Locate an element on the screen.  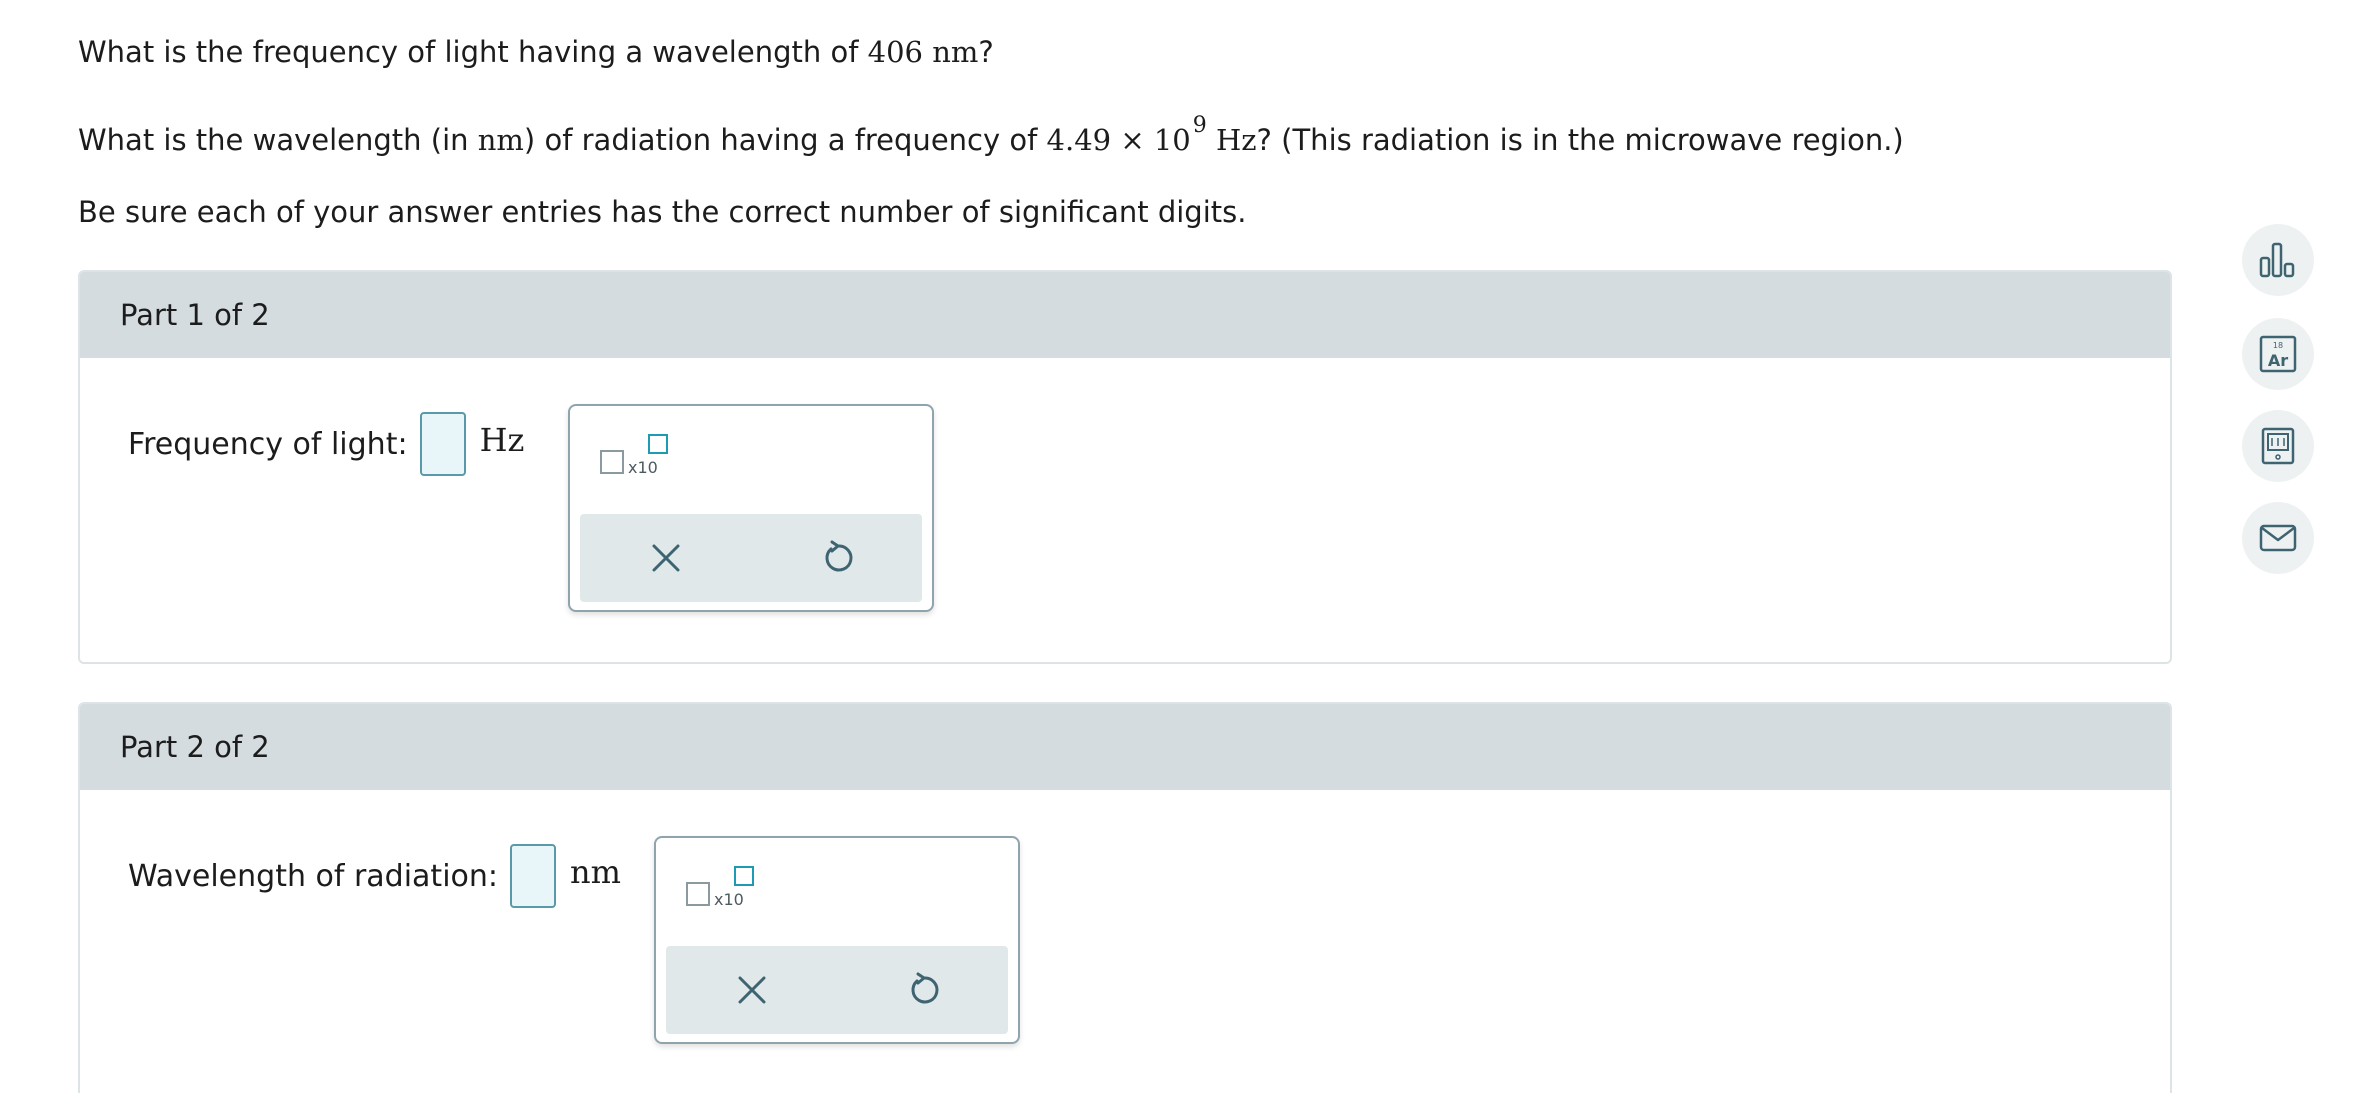
data-tool-button is located at coordinates (2278, 260).